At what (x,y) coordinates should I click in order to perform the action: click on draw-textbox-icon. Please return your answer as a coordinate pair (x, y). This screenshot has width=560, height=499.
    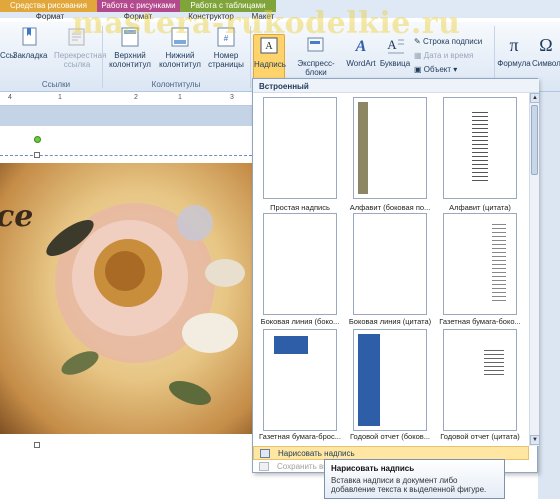
    Looking at the image, I should click on (265, 453).